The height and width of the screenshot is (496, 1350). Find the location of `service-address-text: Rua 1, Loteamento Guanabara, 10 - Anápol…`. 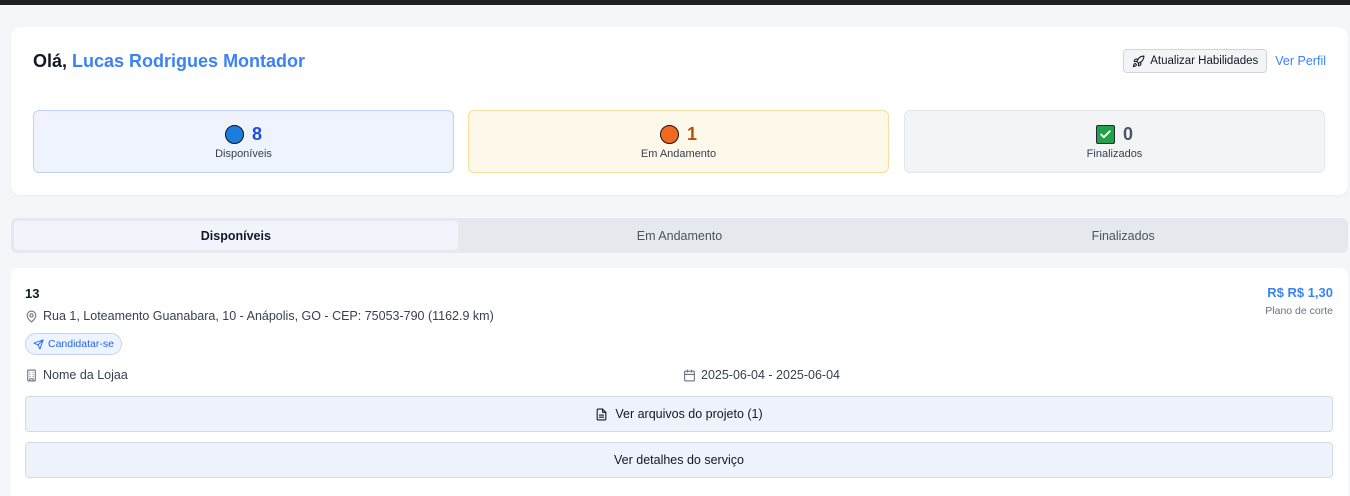

service-address-text: Rua 1, Loteamento Guanabara, 10 - Anápol… is located at coordinates (268, 316).